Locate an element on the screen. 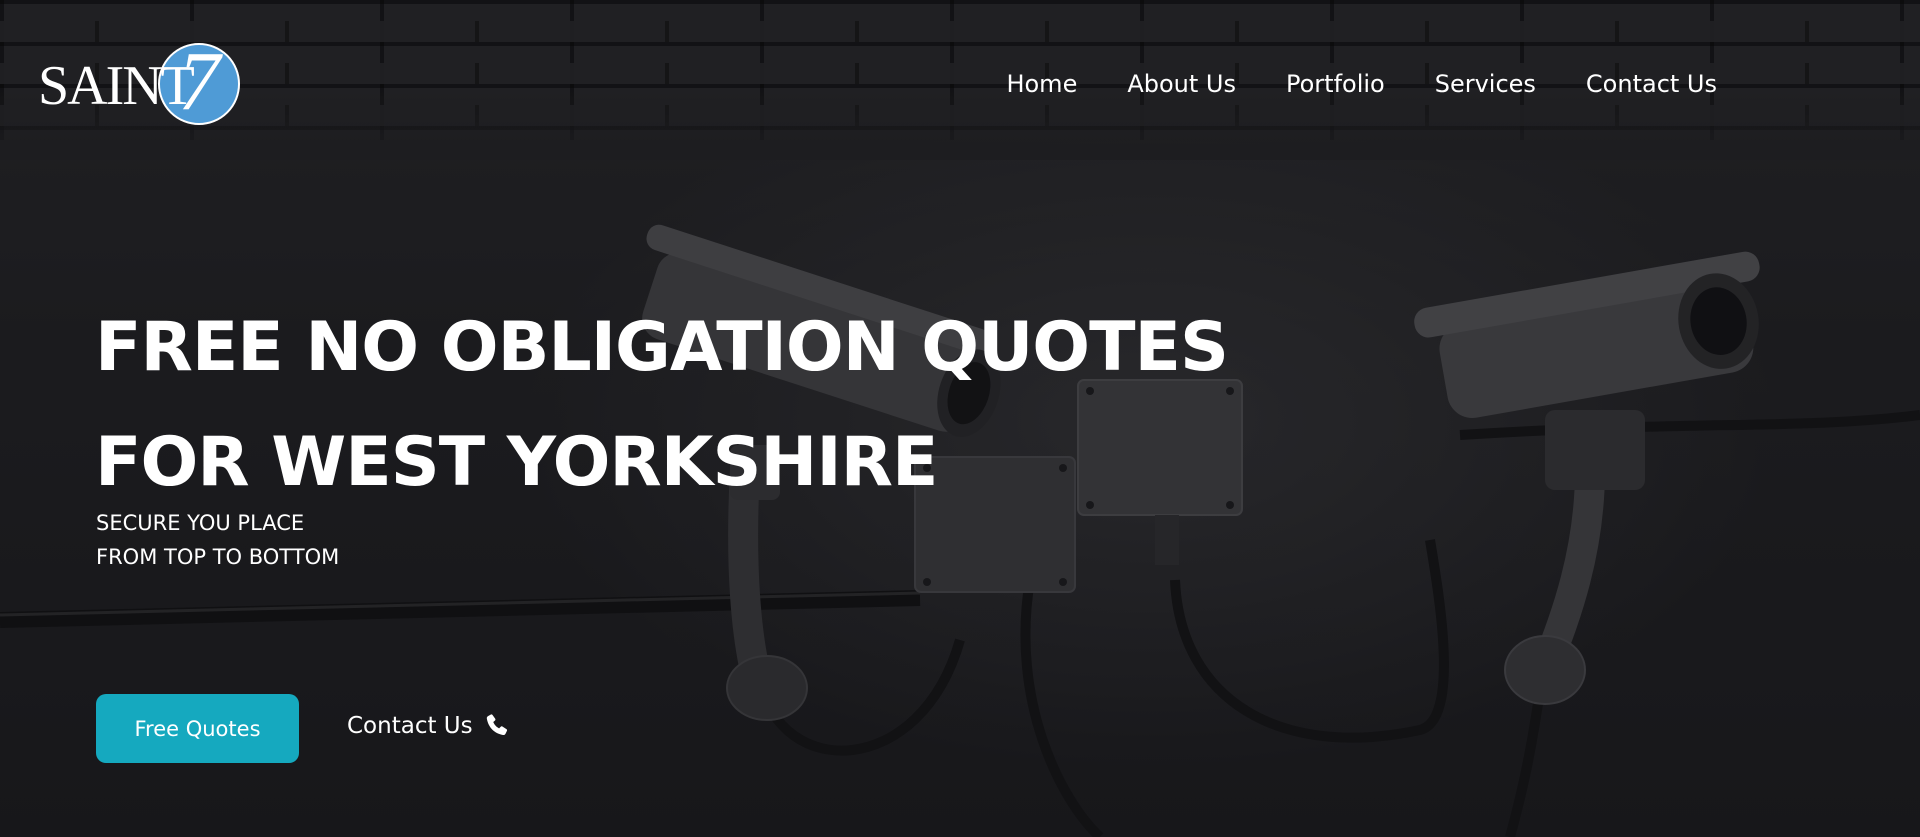  hero-subheadline-line1: SECURE YOU PLACE is located at coordinates (200, 523).